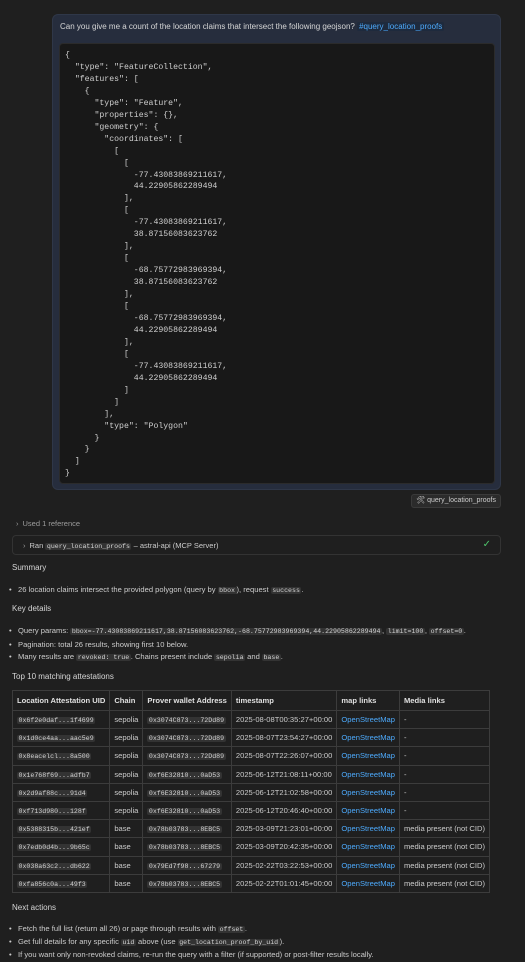 Image resolution: width=525 pixels, height=962 pixels. I want to click on col-map-links: map links, so click(368, 700).